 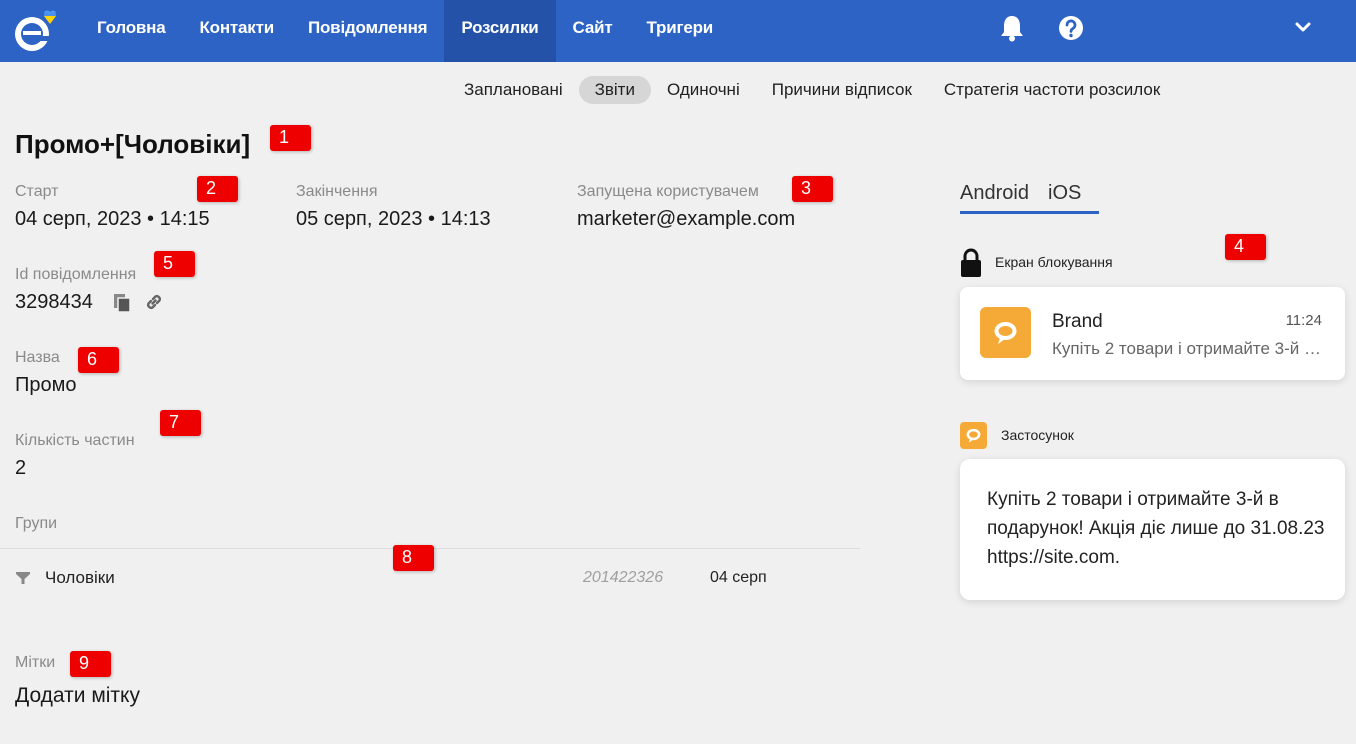 What do you see at coordinates (46, 385) in the screenshot?
I see `name-value: Промо` at bounding box center [46, 385].